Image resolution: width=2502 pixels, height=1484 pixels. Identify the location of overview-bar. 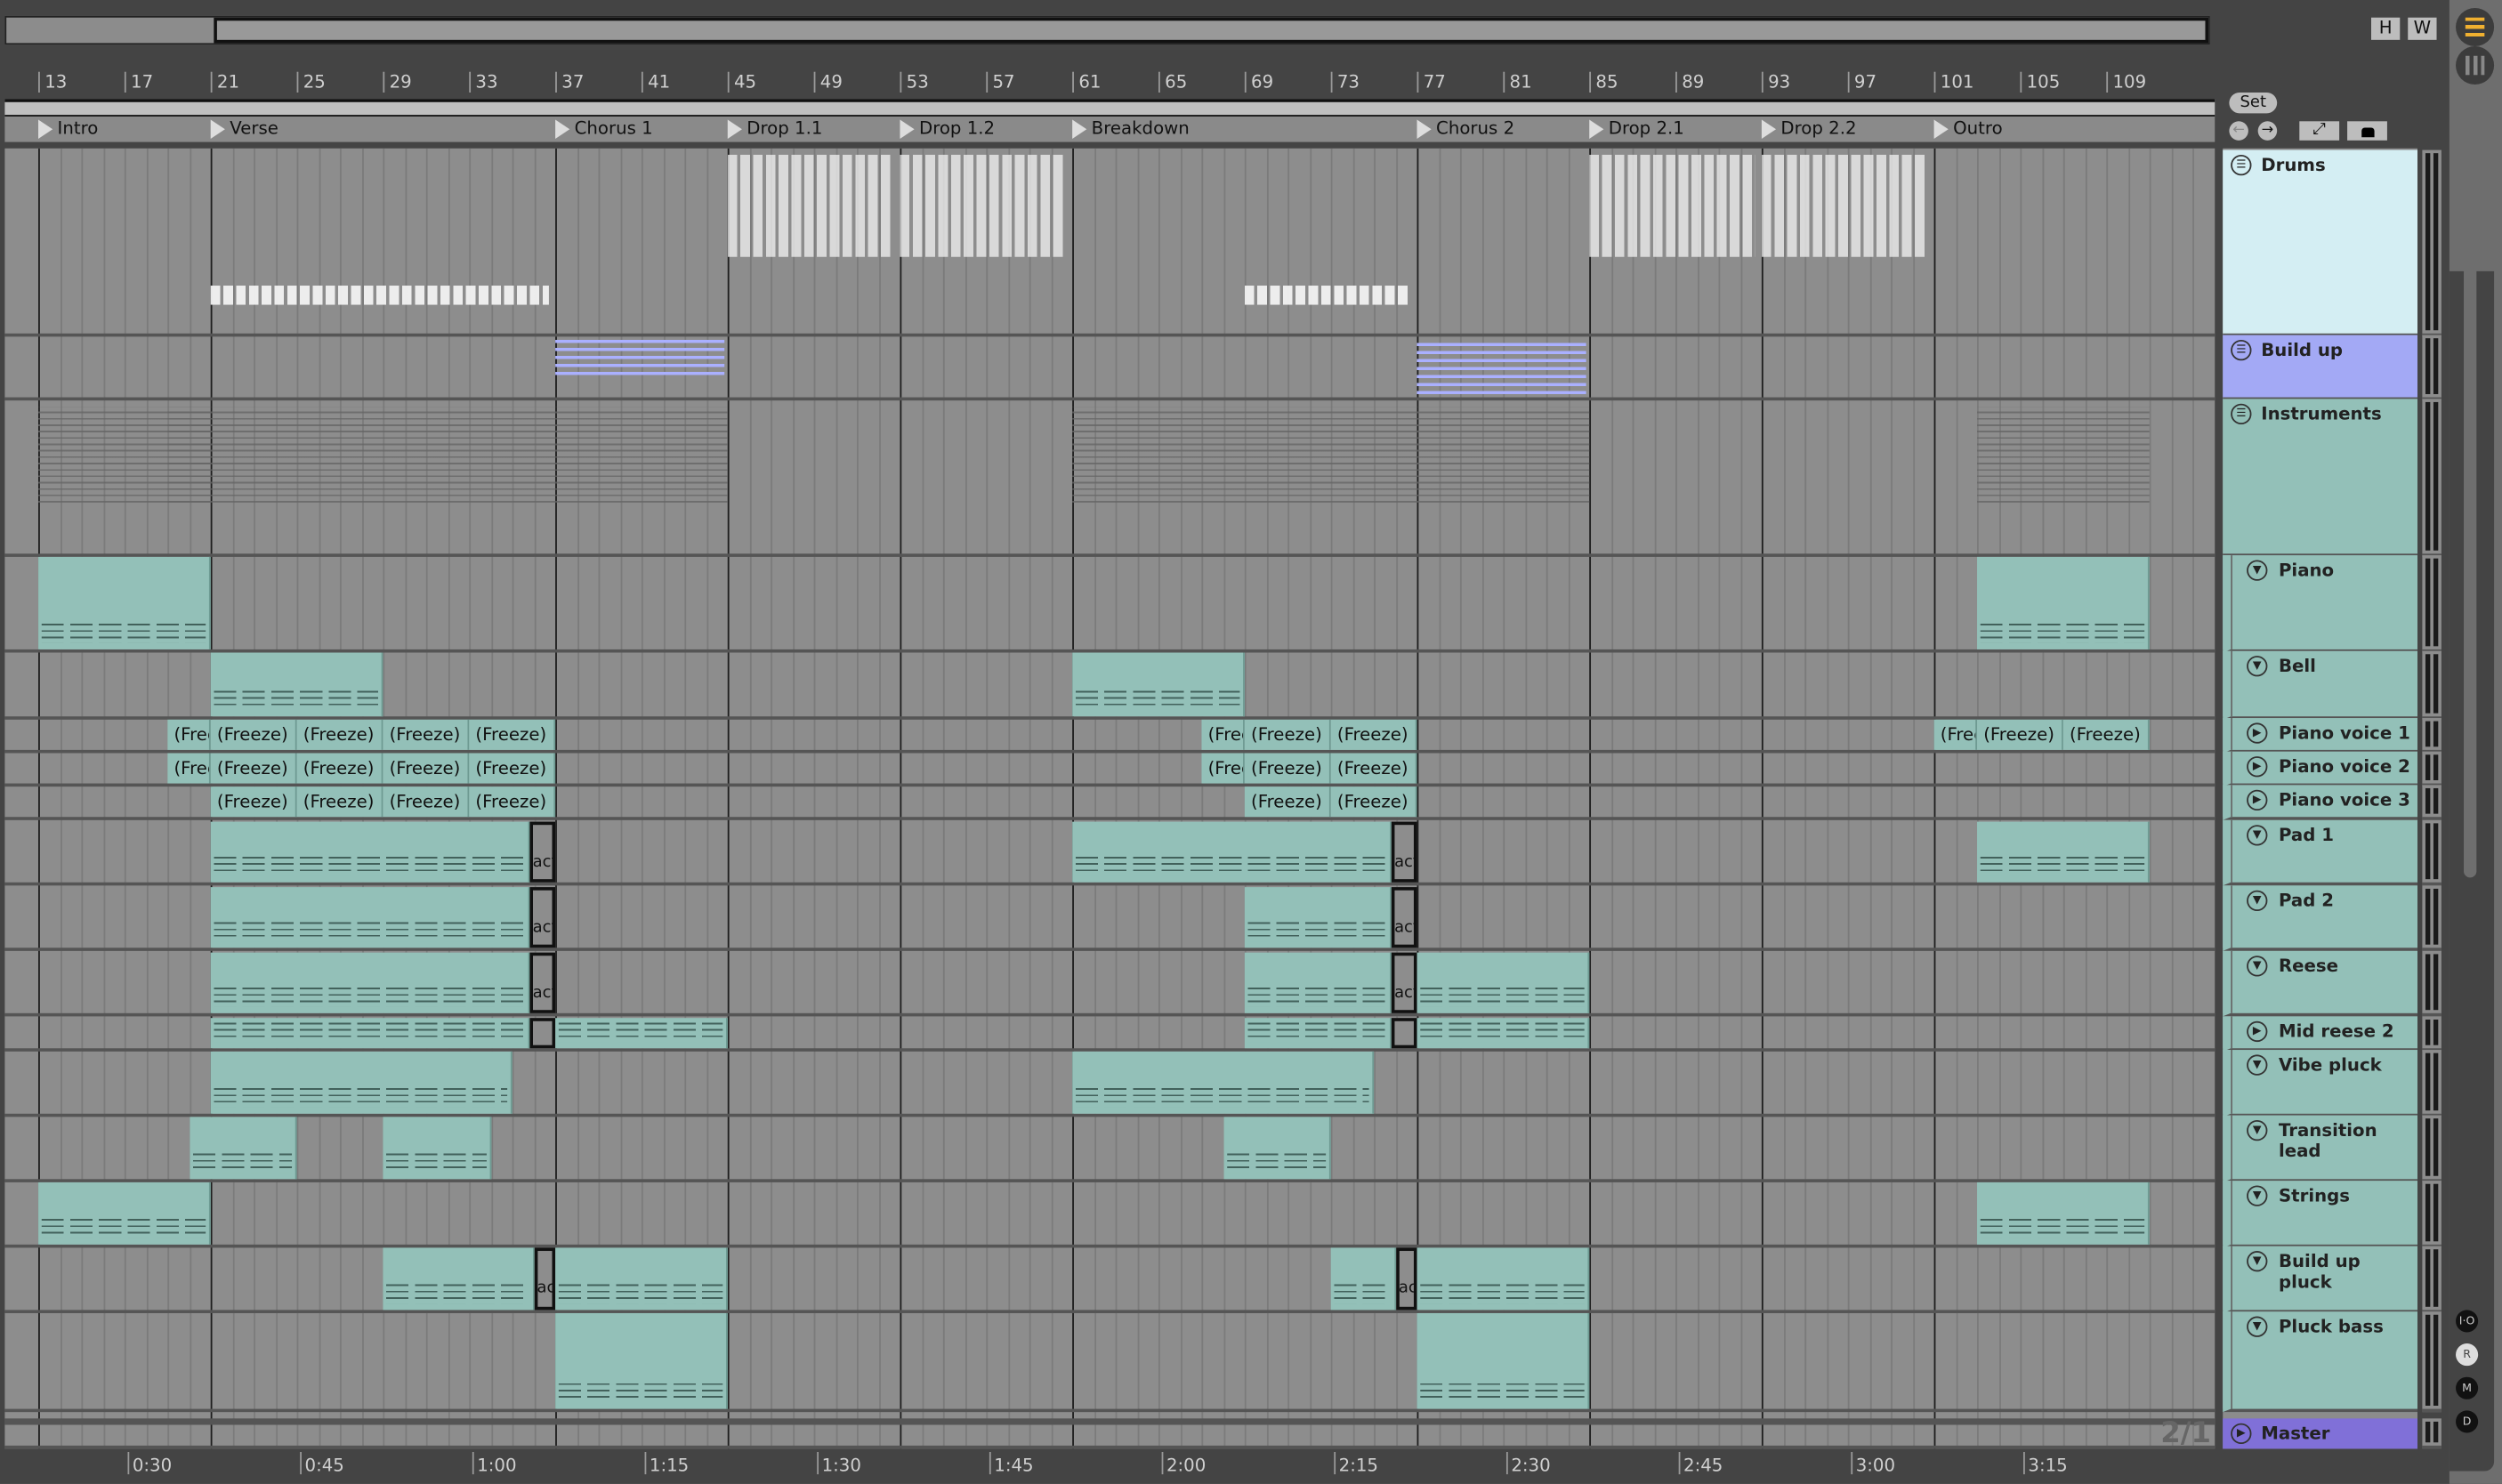
(1107, 30).